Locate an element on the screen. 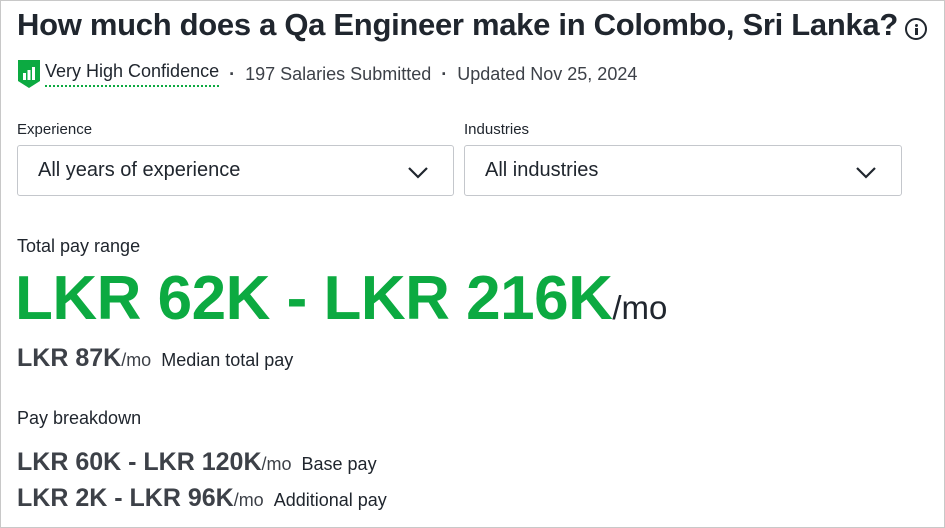  median-pay-unit: /mo is located at coordinates (136, 360).